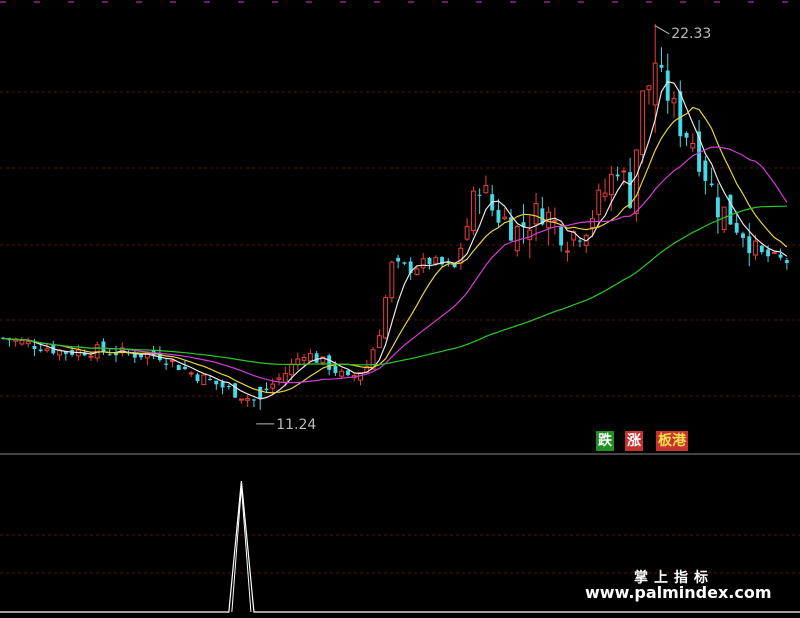 This screenshot has width=800, height=618. Describe the element at coordinates (605, 441) in the screenshot. I see `fall-tag: 跌` at that location.